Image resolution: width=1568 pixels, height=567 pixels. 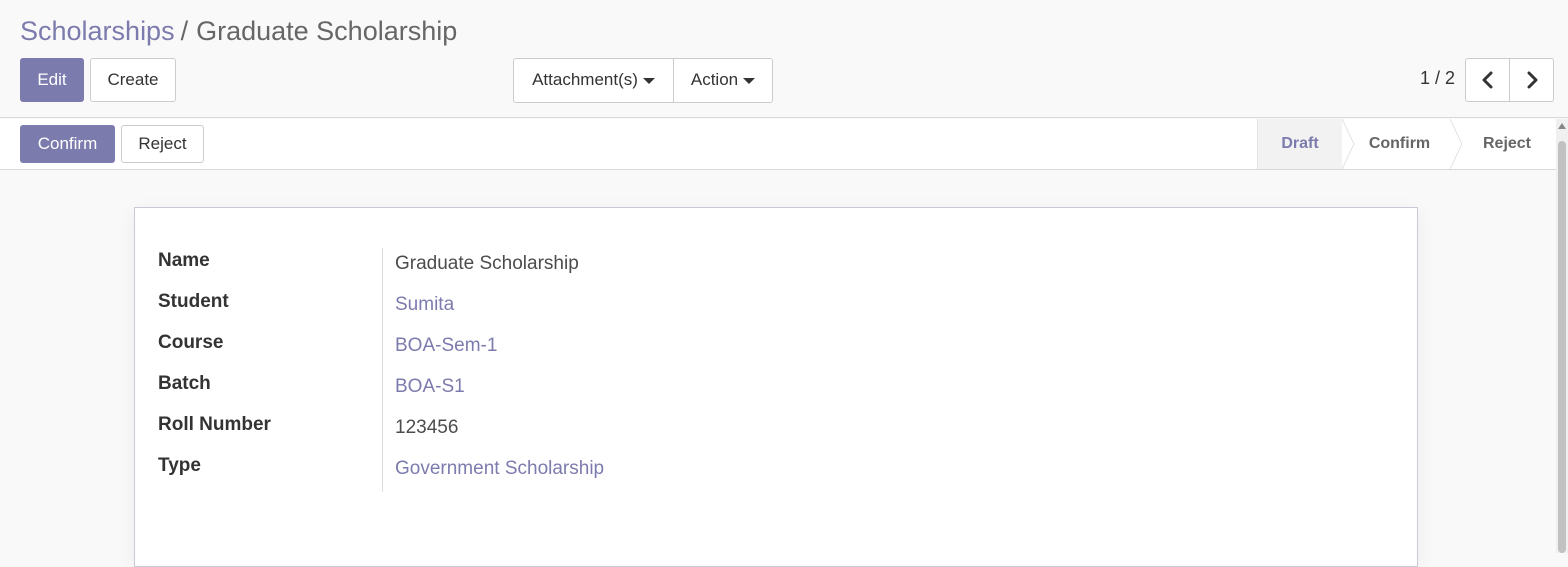 What do you see at coordinates (1507, 144) in the screenshot?
I see `status-stage-reject: Reject` at bounding box center [1507, 144].